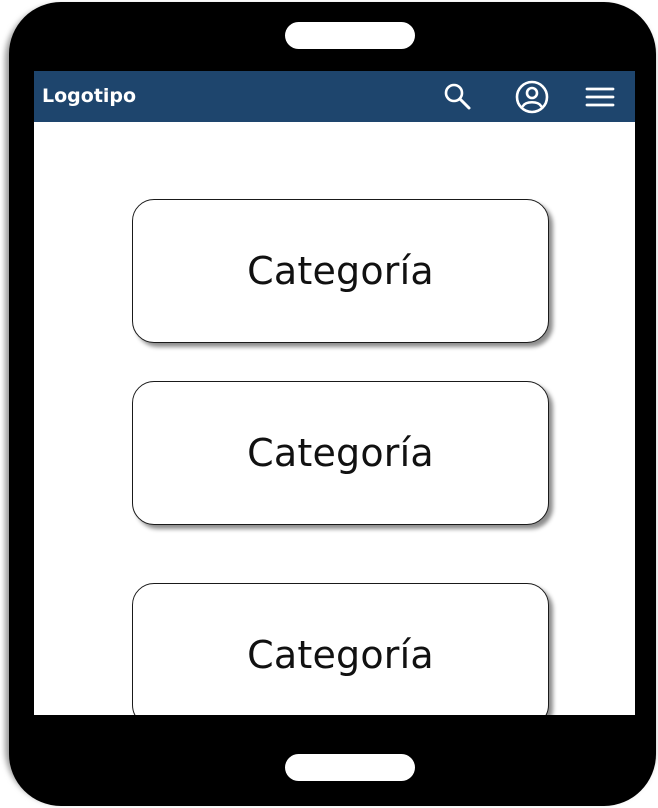 Image resolution: width=658 pixels, height=808 pixels. I want to click on menu-button, so click(600, 97).